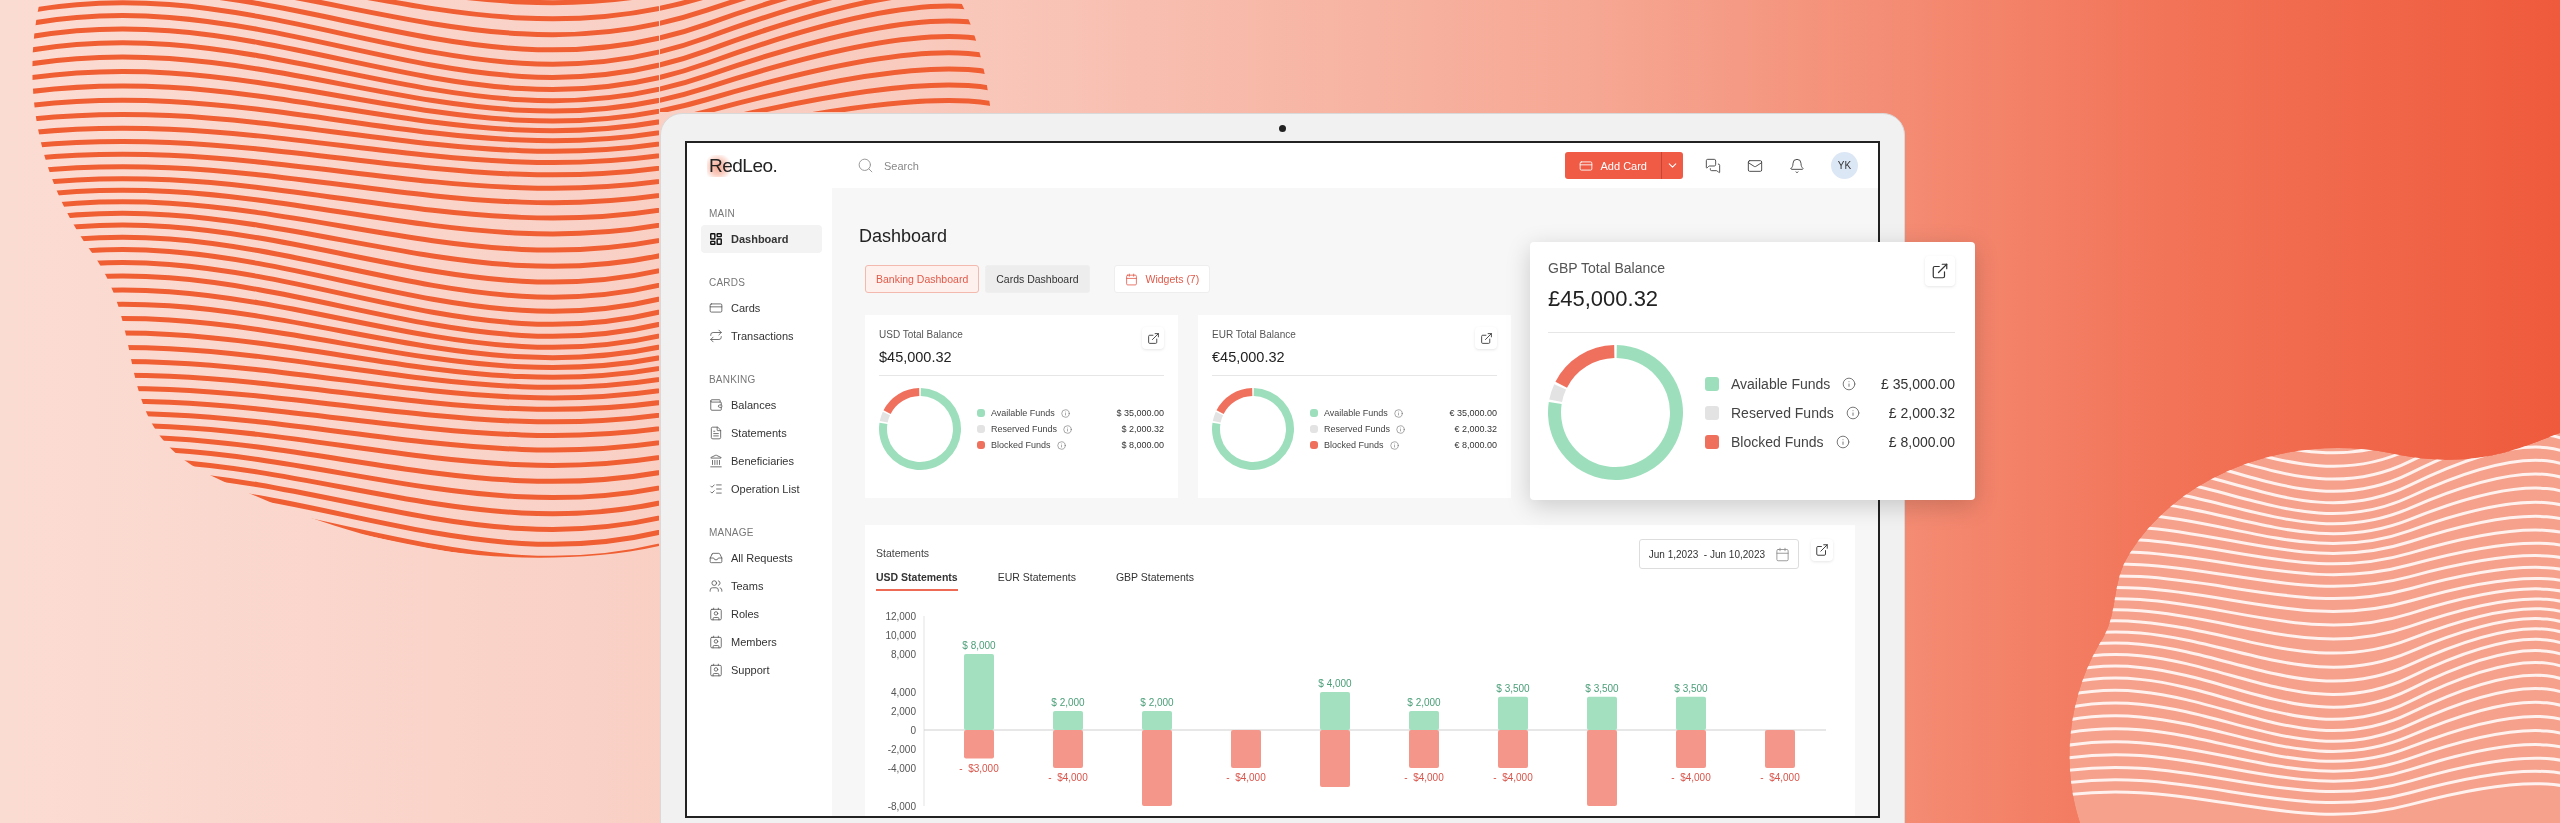  What do you see at coordinates (903, 711) in the screenshot?
I see `axis-tick-label: 2,000` at bounding box center [903, 711].